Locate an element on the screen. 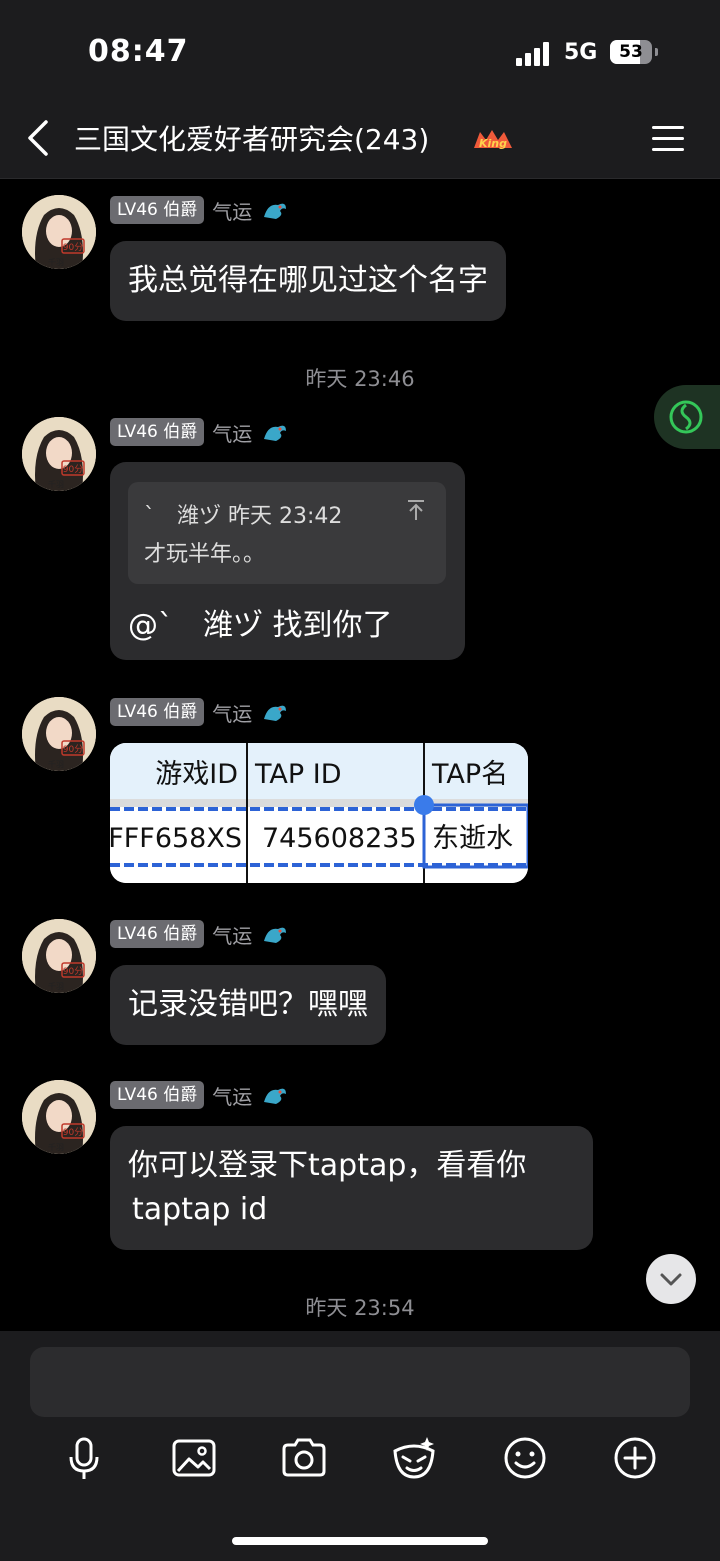 Image resolution: width=720 pixels, height=1561 pixels. microphone-icon is located at coordinates (84, 1458).